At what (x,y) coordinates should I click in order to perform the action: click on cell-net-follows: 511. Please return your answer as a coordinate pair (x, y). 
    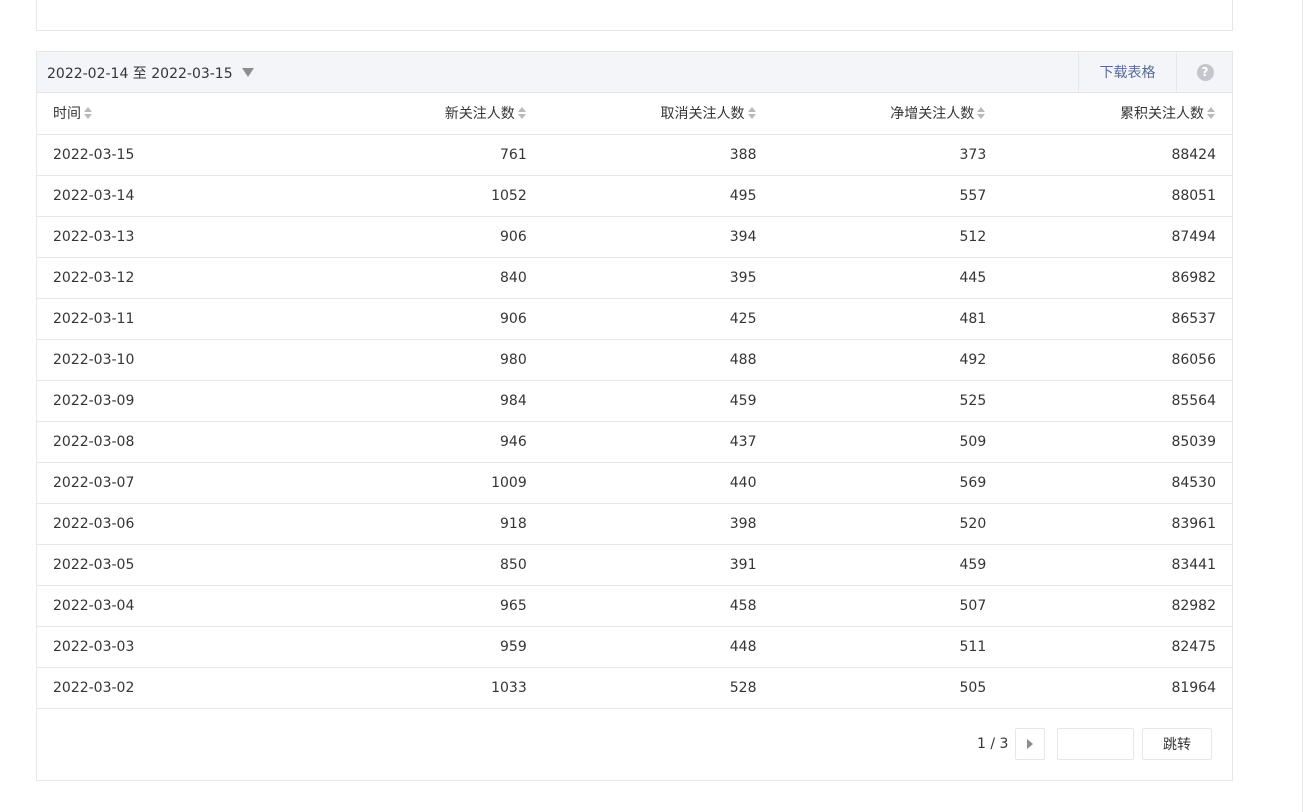
    Looking at the image, I should click on (887, 647).